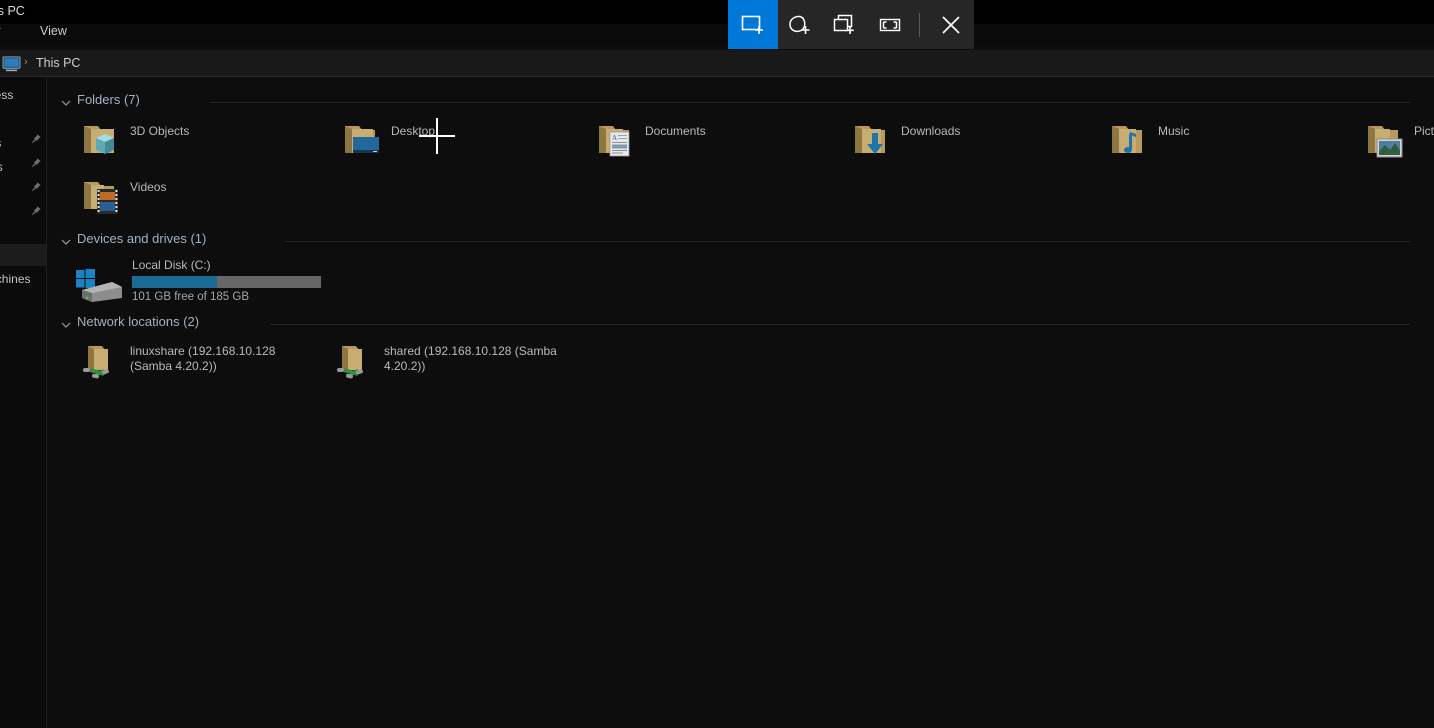 The image size is (1434, 728). I want to click on network-tile-shared: shared (192.168.10.128 (Samba 4.20.2)), so click(439, 370).